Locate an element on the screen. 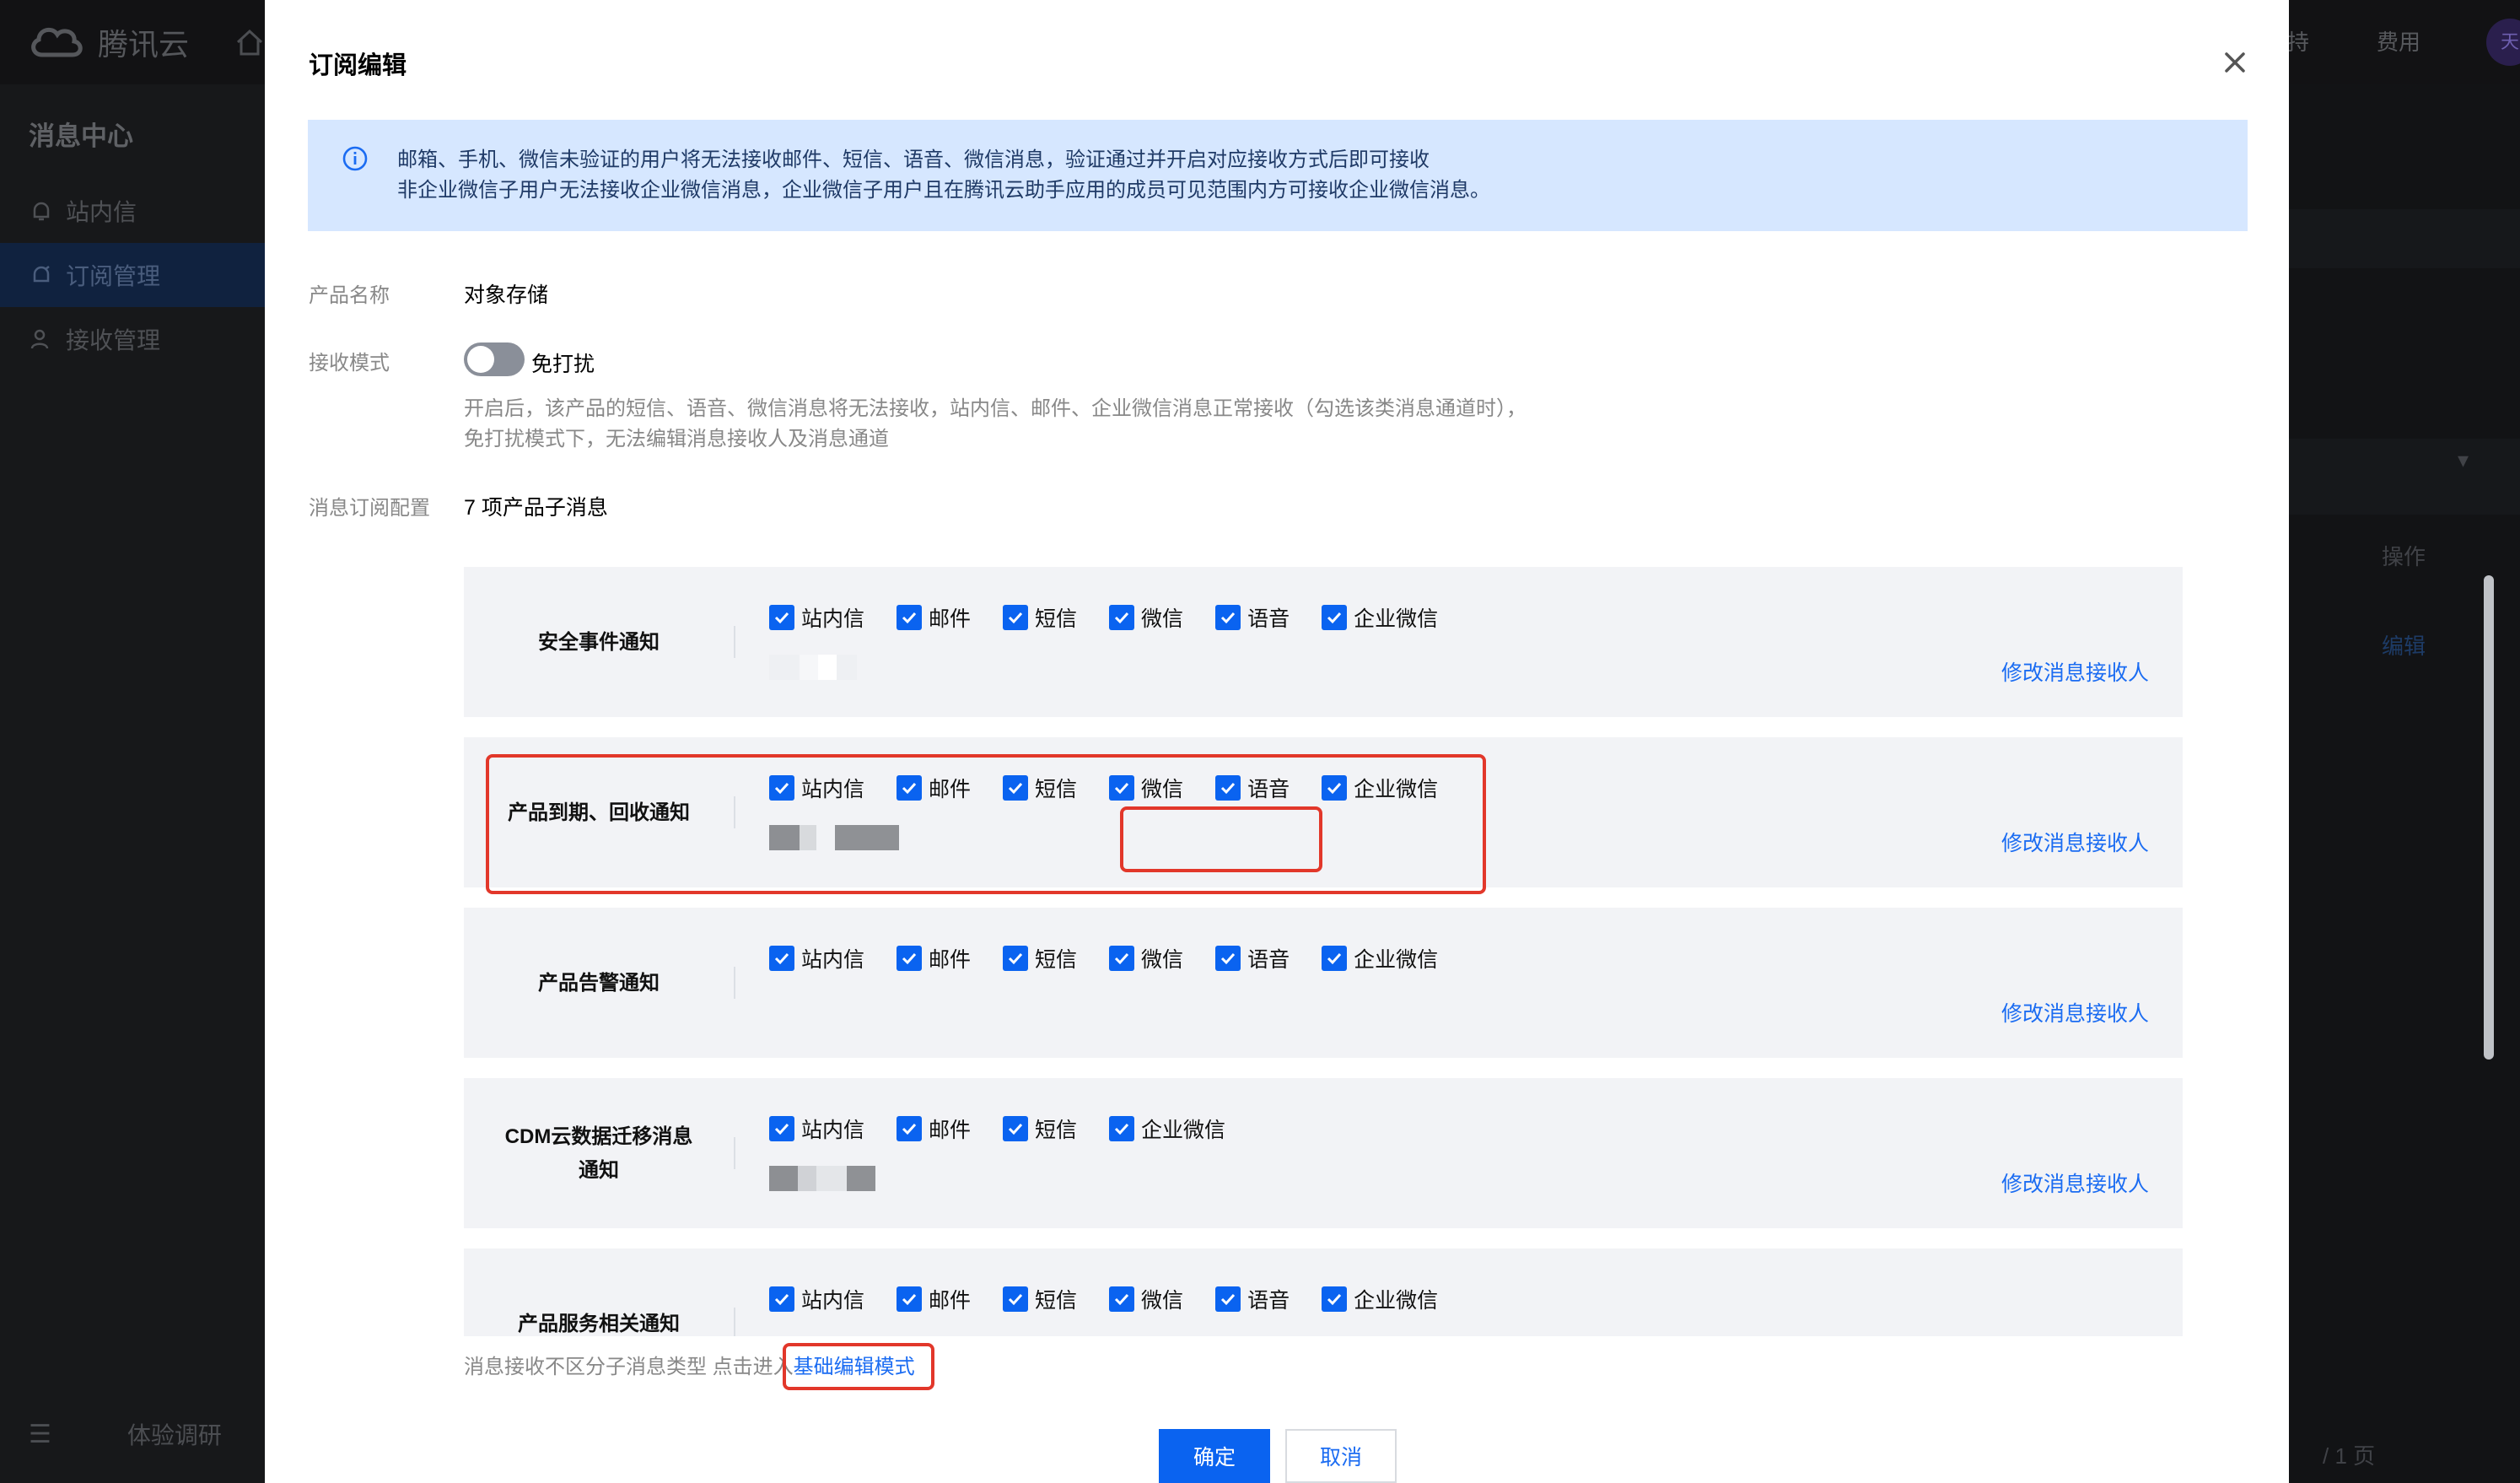 This screenshot has width=2520, height=1483. home-icon is located at coordinates (250, 42).